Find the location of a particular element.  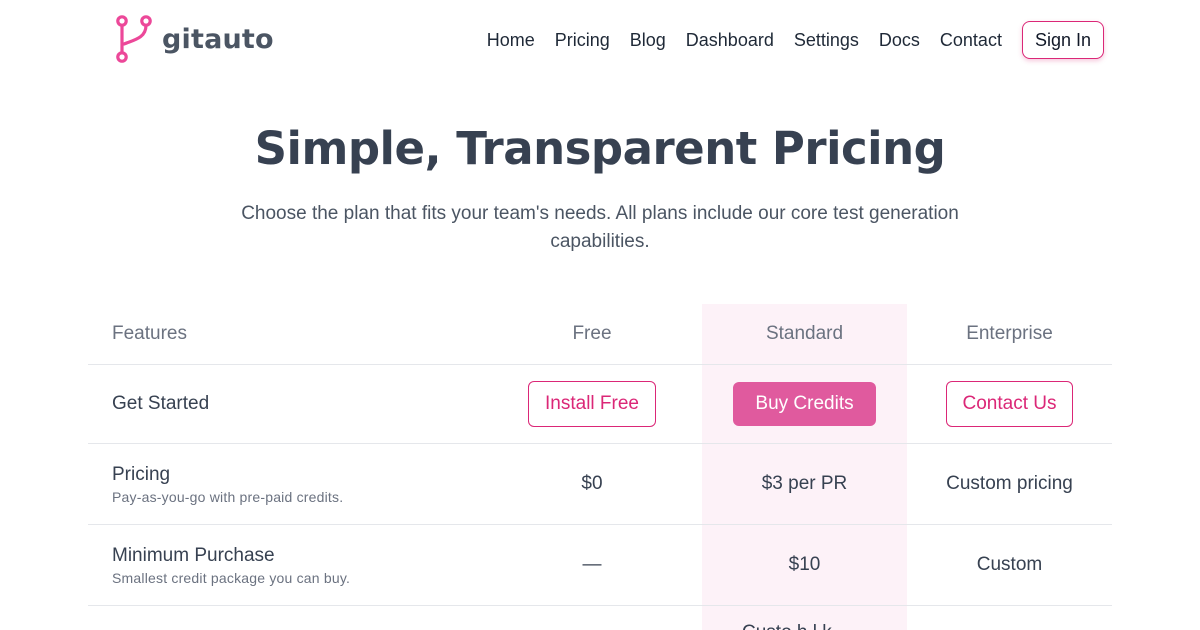

nav-link-docs: Docs is located at coordinates (899, 40).